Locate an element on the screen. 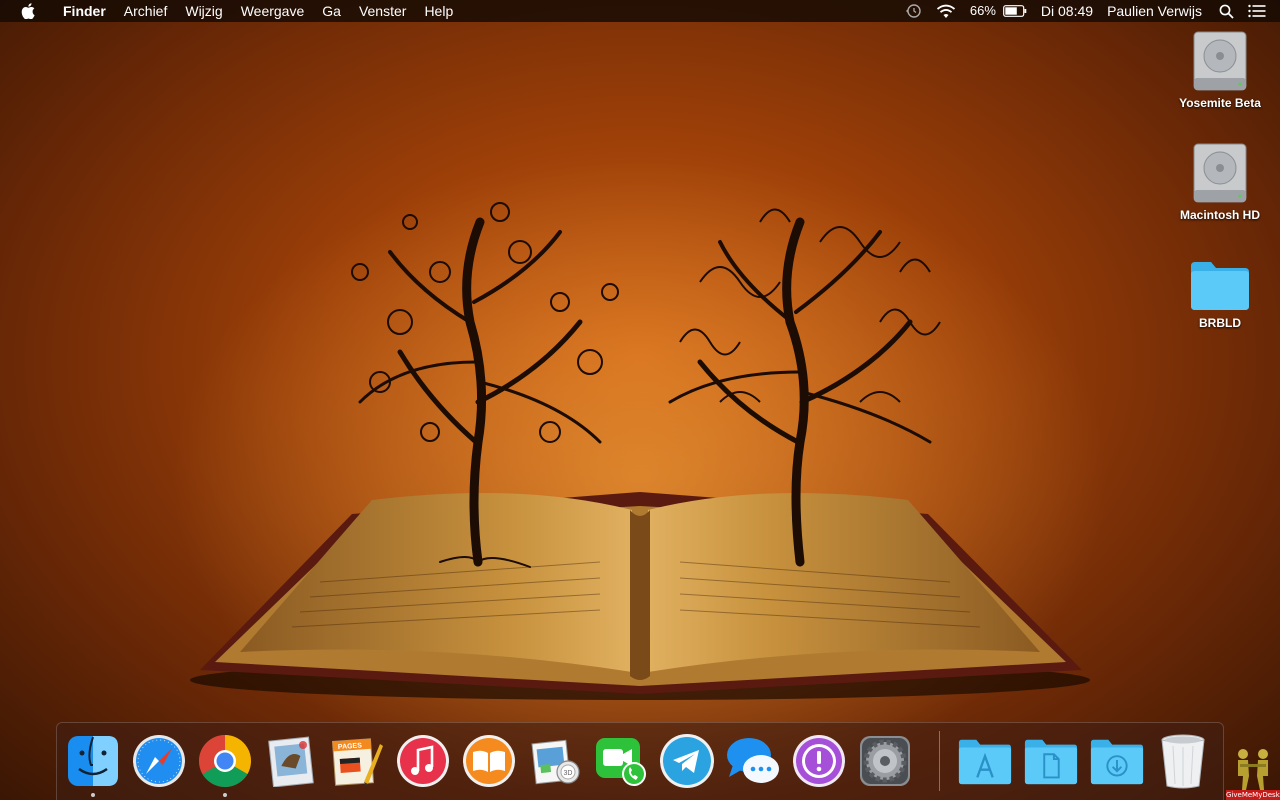 Image resolution: width=1280 pixels, height=800 pixels. dock-applications-stack is located at coordinates (985, 761).